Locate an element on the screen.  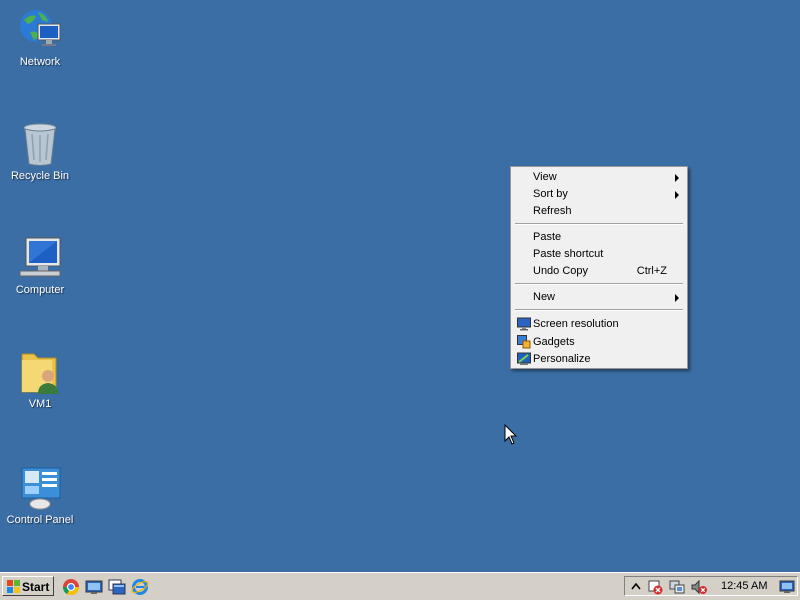
control-panel-icon is located at coordinates (41, 488).